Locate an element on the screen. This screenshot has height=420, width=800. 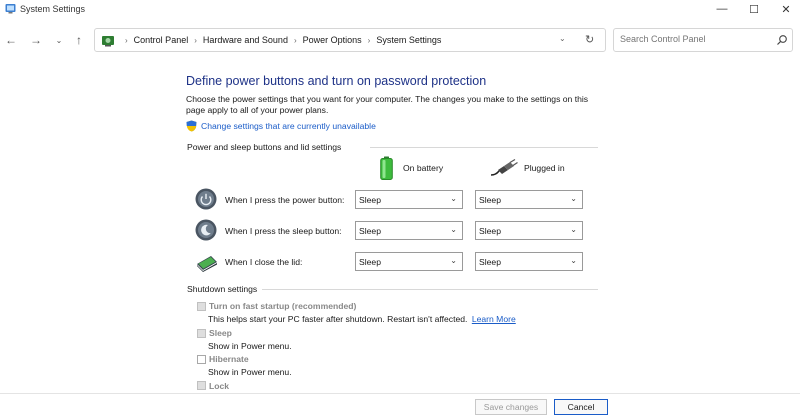
close-lid-label: When I close the lid: is located at coordinates (264, 262).